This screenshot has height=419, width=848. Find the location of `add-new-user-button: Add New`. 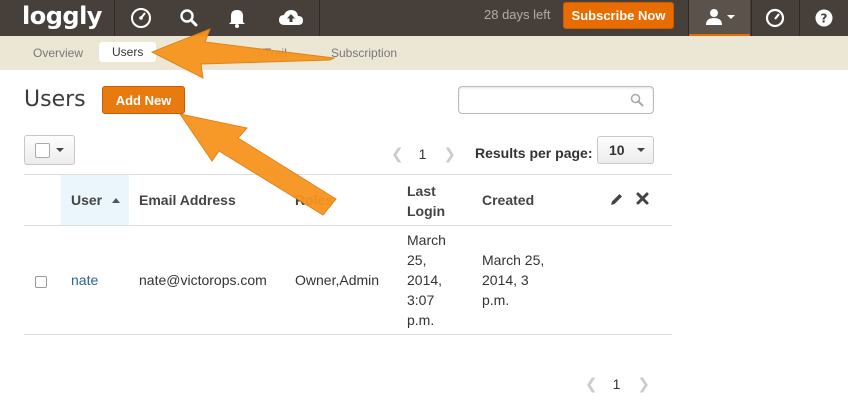

add-new-user-button: Add New is located at coordinates (143, 100).